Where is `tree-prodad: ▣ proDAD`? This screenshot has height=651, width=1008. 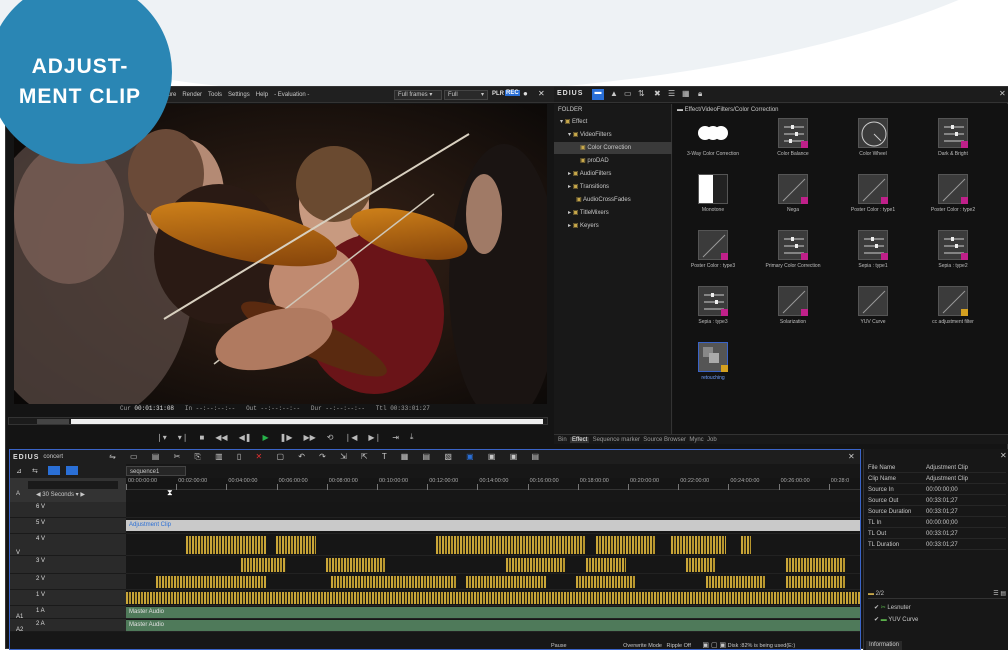
tree-prodad: ▣ proDAD is located at coordinates (594, 161).